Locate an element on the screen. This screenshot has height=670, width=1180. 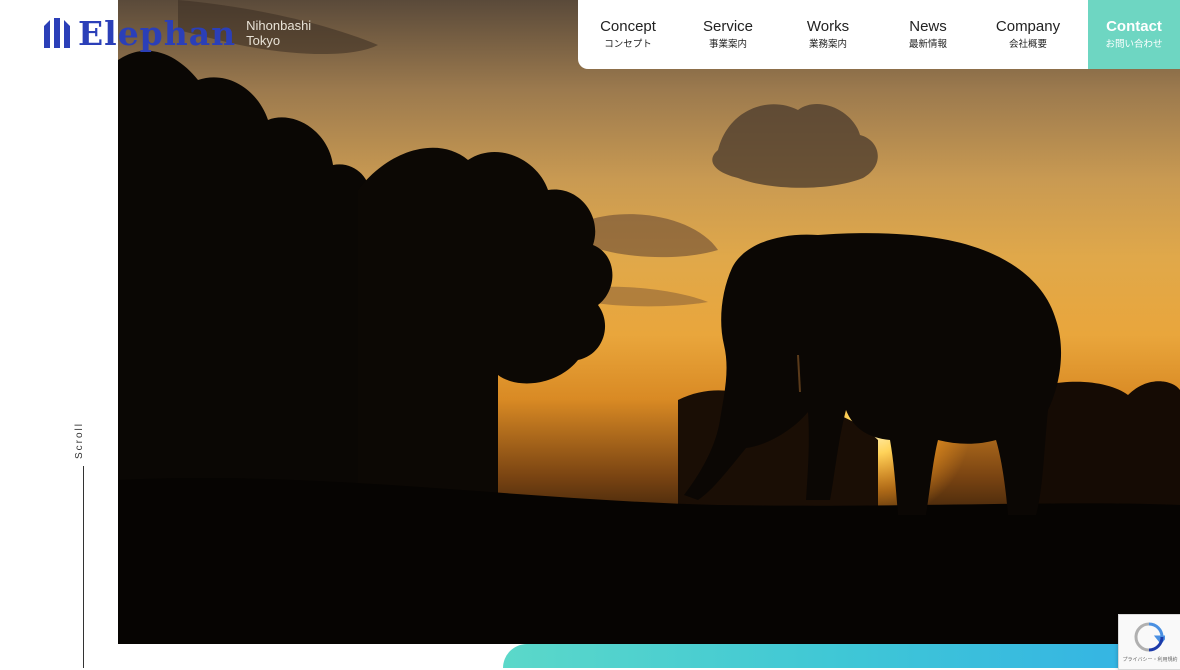
scroll-label: Scroll is located at coordinates (79, 440).